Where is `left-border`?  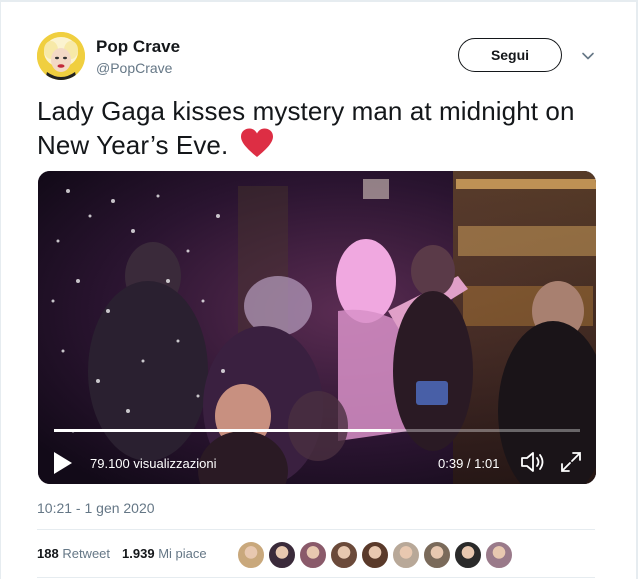 left-border is located at coordinates (0, 289).